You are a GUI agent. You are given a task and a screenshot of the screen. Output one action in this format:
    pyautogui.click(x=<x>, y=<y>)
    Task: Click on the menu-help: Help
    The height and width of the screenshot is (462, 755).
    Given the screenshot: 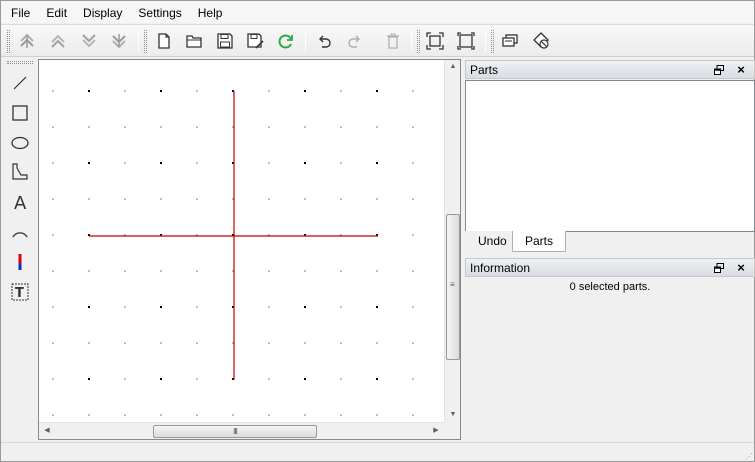 What is the action you would take?
    pyautogui.click(x=210, y=12)
    